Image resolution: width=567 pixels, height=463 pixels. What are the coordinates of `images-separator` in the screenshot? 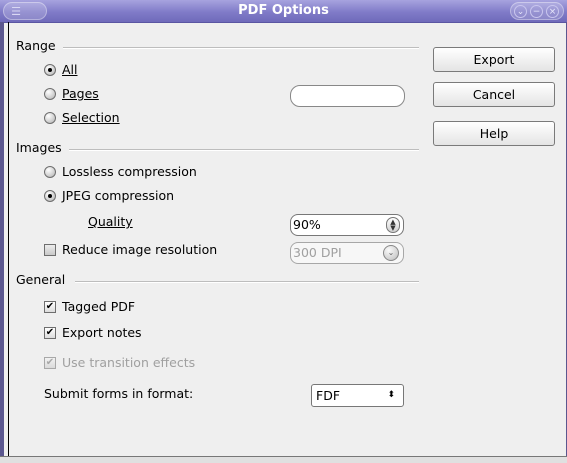 It's located at (244, 150).